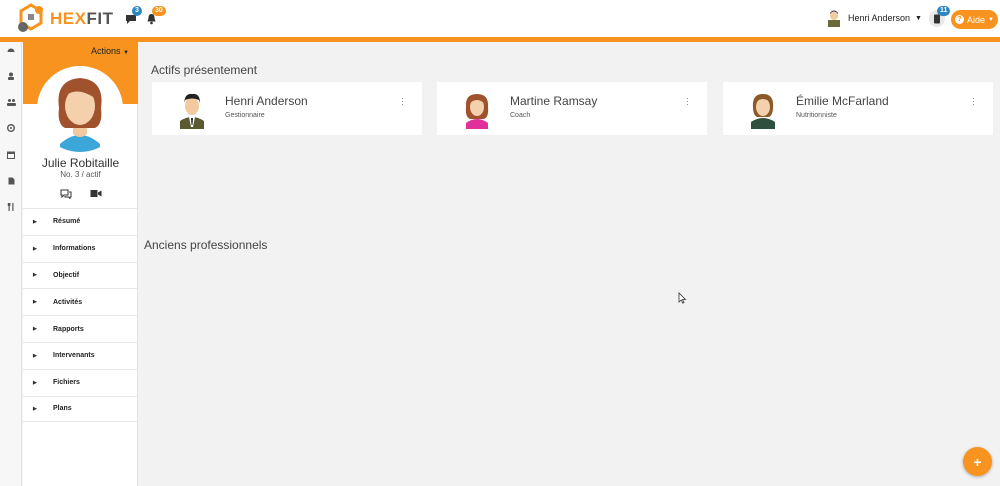 Image resolution: width=1000 pixels, height=486 pixels. What do you see at coordinates (159, 11) in the screenshot?
I see `notifications-badge: 30` at bounding box center [159, 11].